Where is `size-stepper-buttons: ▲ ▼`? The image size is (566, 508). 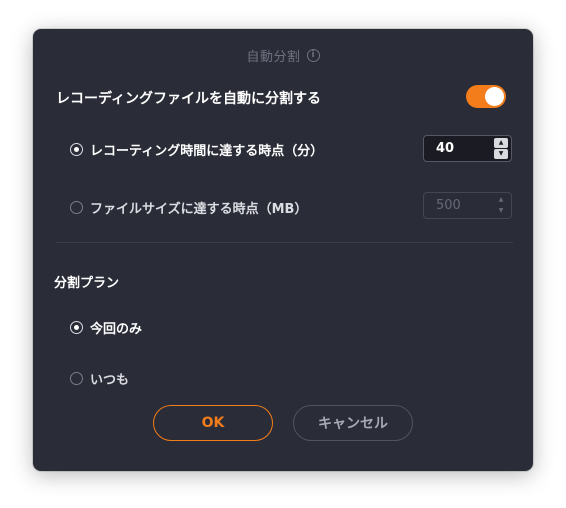
size-stepper-buttons: ▲ ▼ is located at coordinates (501, 205).